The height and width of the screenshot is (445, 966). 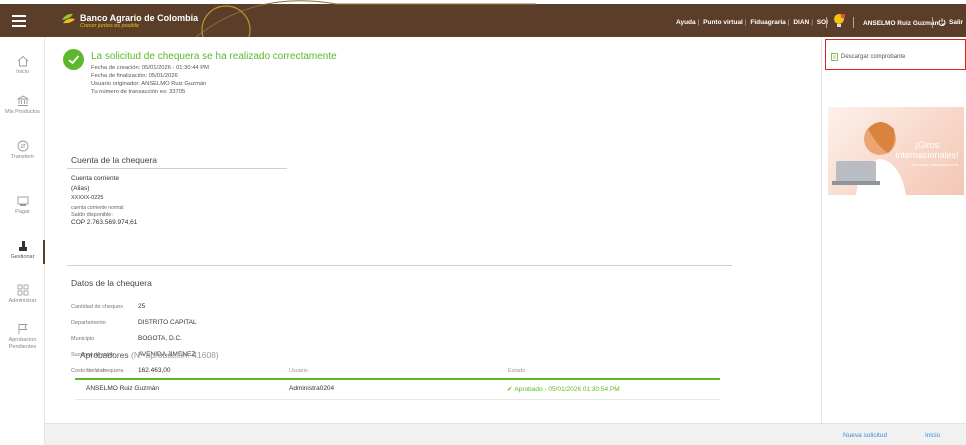 What do you see at coordinates (22, 72) in the screenshot?
I see `sidebar-item-label: Inicio` at bounding box center [22, 72].